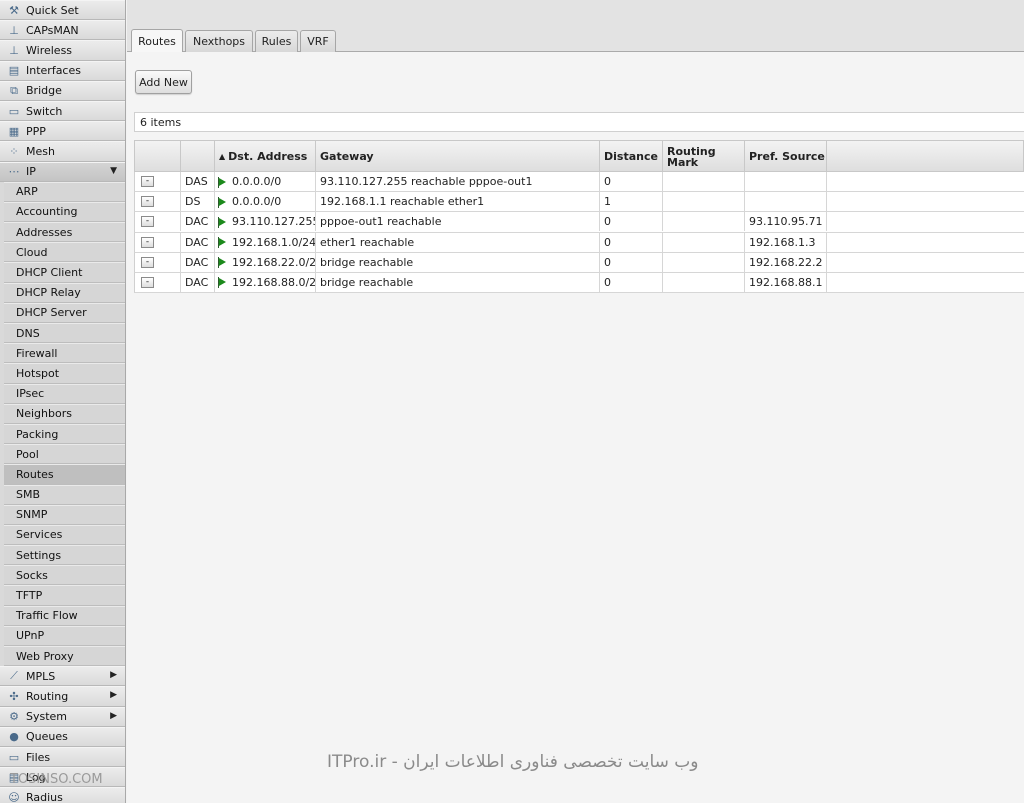  I want to click on sidebar-subitem-label: DNS, so click(28, 333).